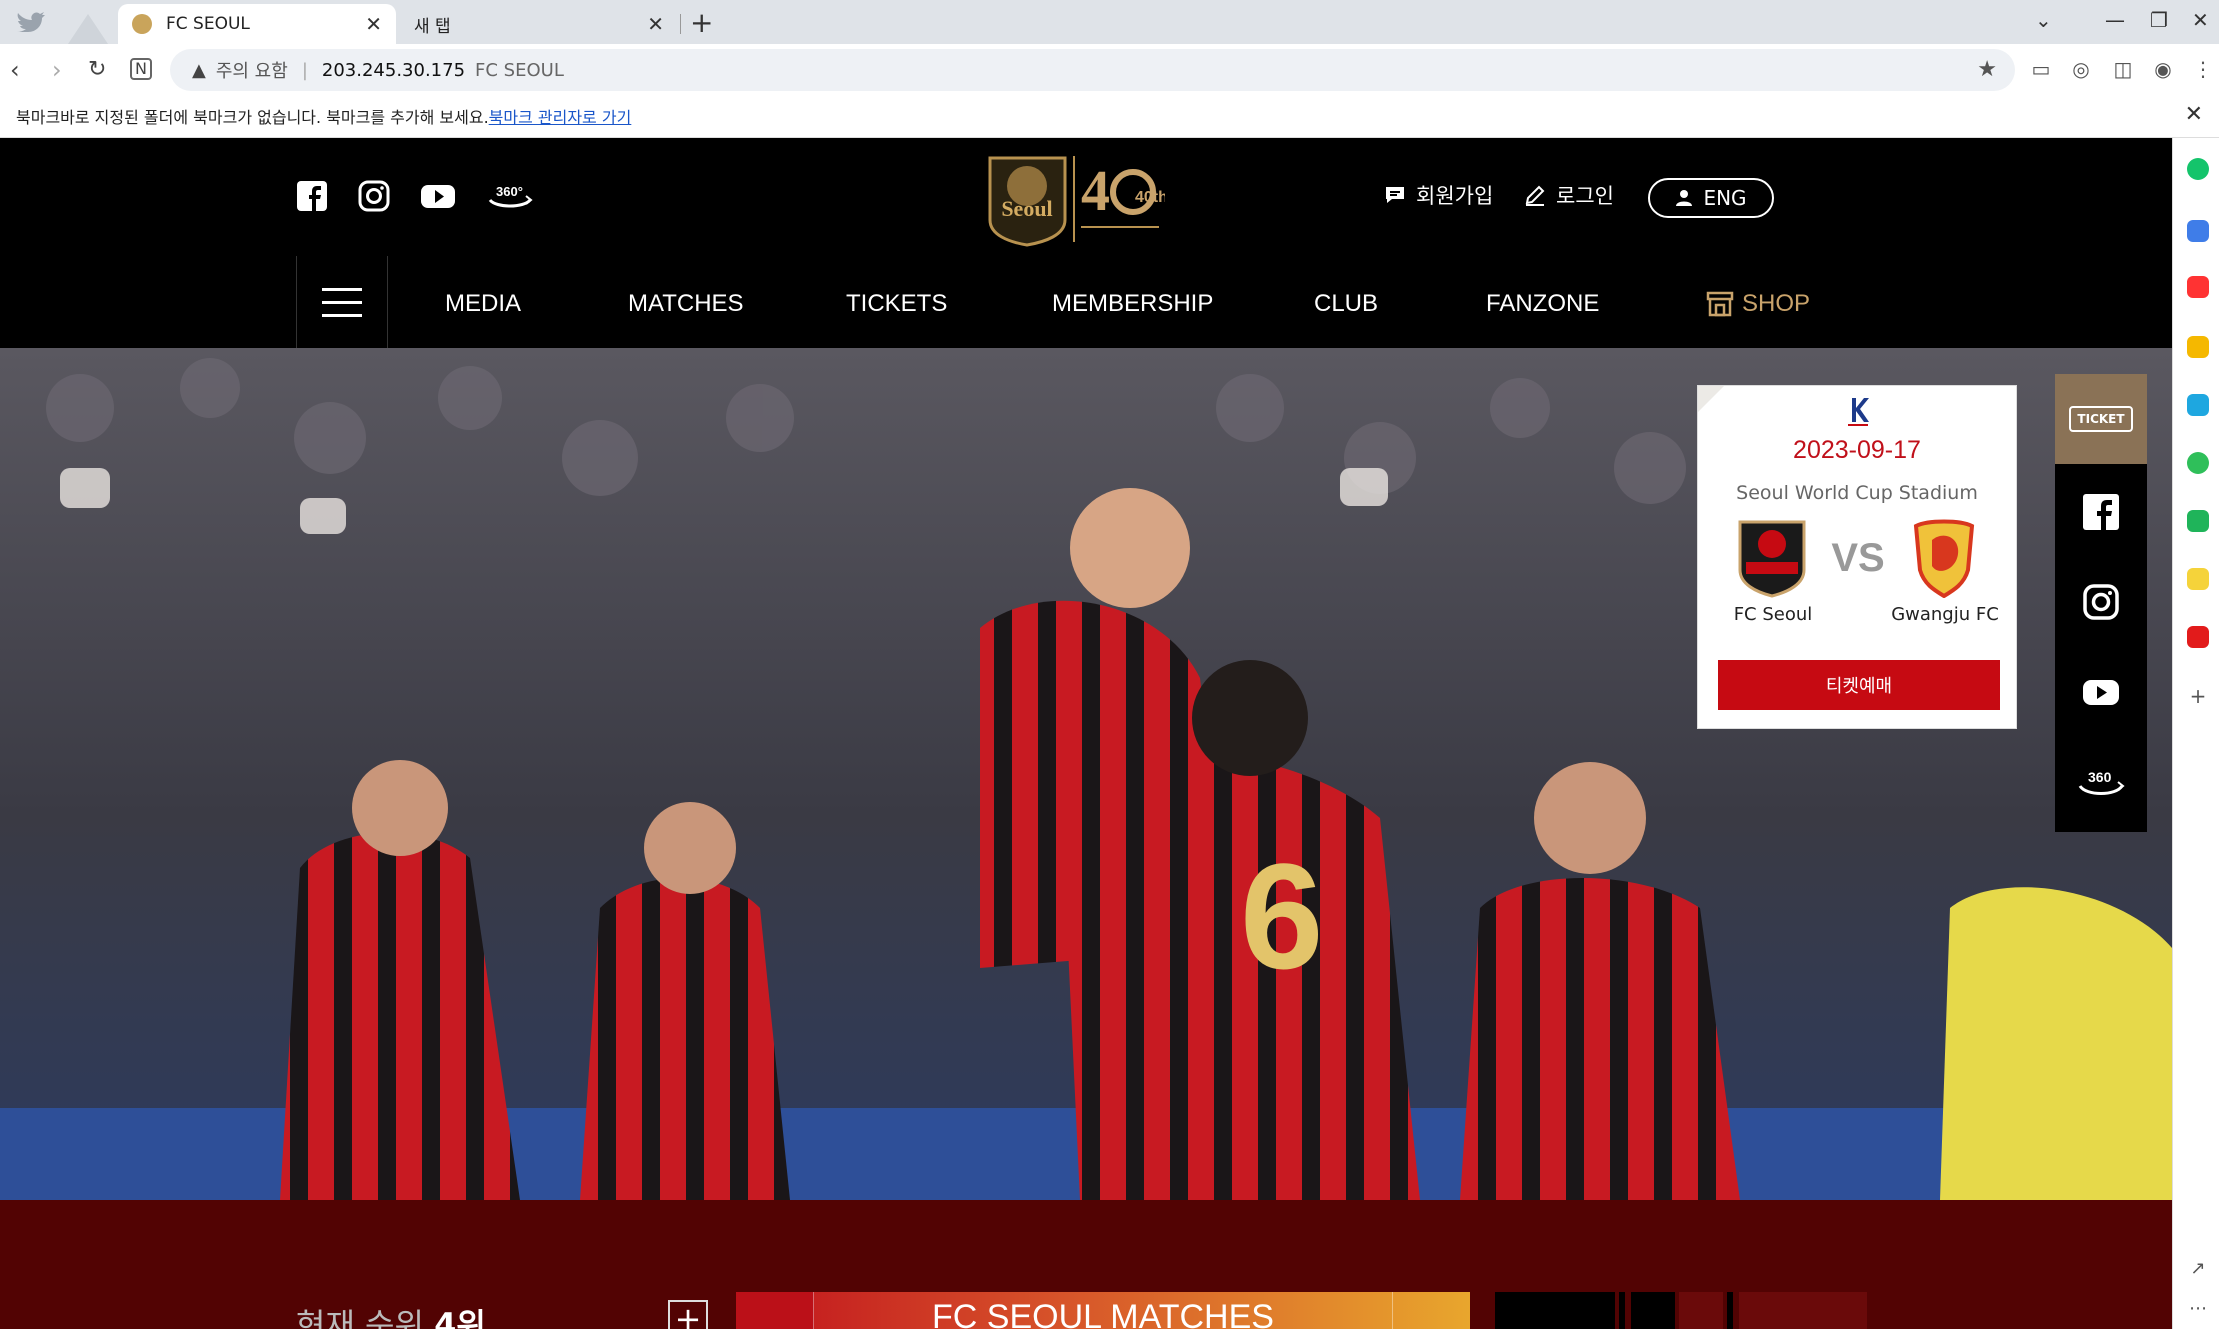 This screenshot has width=2219, height=1329. I want to click on signup-link: 회원가입, so click(1438, 195).